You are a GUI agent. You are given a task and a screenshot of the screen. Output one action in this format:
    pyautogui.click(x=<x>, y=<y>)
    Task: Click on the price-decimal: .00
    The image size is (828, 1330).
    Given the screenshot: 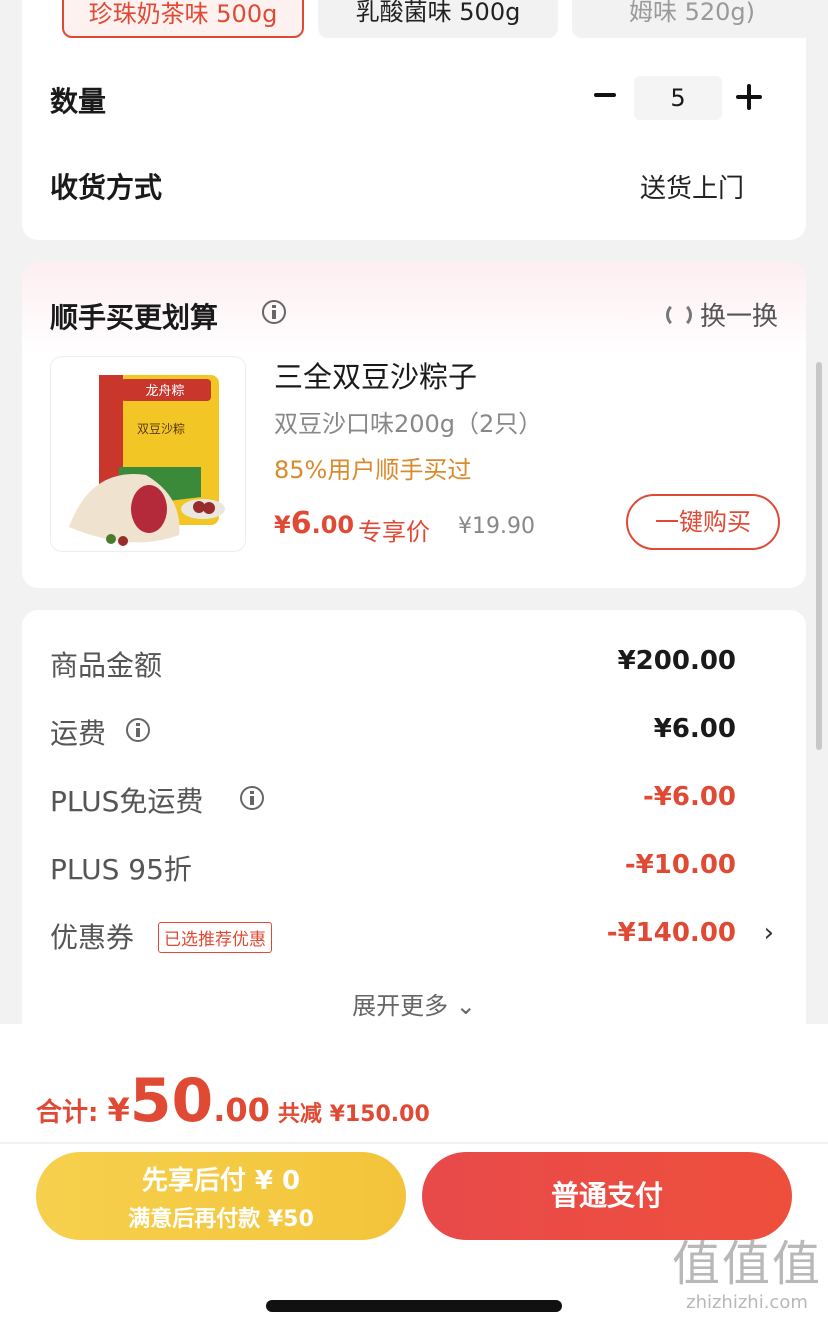 What is the action you would take?
    pyautogui.click(x=333, y=525)
    